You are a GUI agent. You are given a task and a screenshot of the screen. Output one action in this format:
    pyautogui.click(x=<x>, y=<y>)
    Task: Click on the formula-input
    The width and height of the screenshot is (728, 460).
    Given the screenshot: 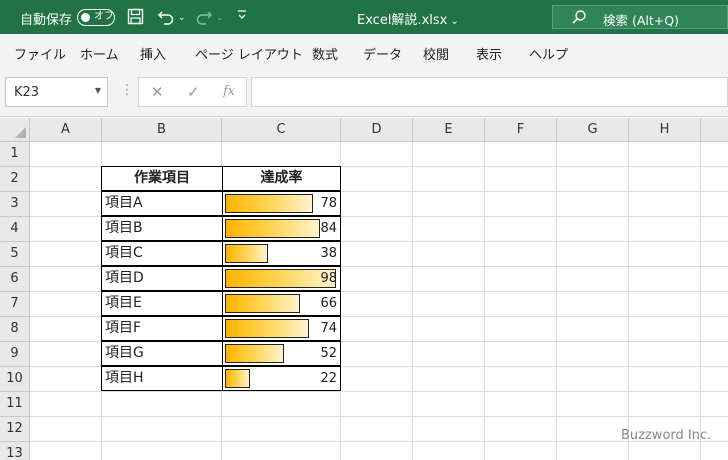 What is the action you would take?
    pyautogui.click(x=489, y=92)
    